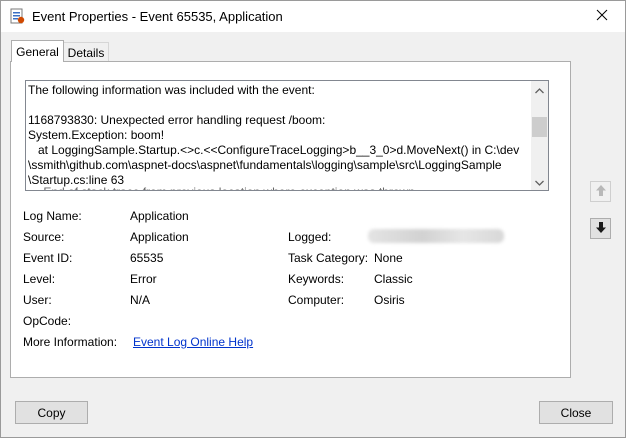  I want to click on next-event-button, so click(600, 228).